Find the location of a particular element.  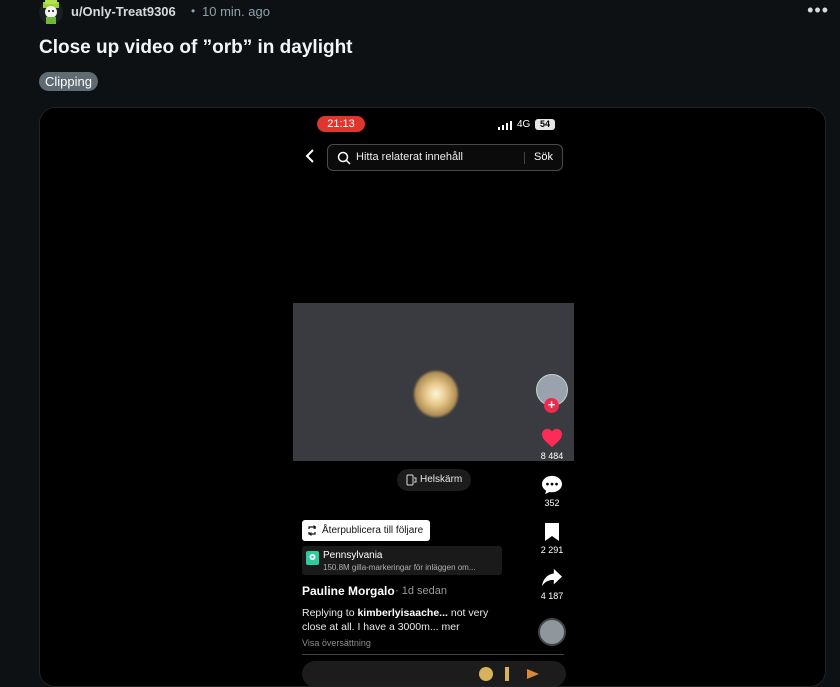

bookmark-button: 2 291 is located at coordinates (552, 538).